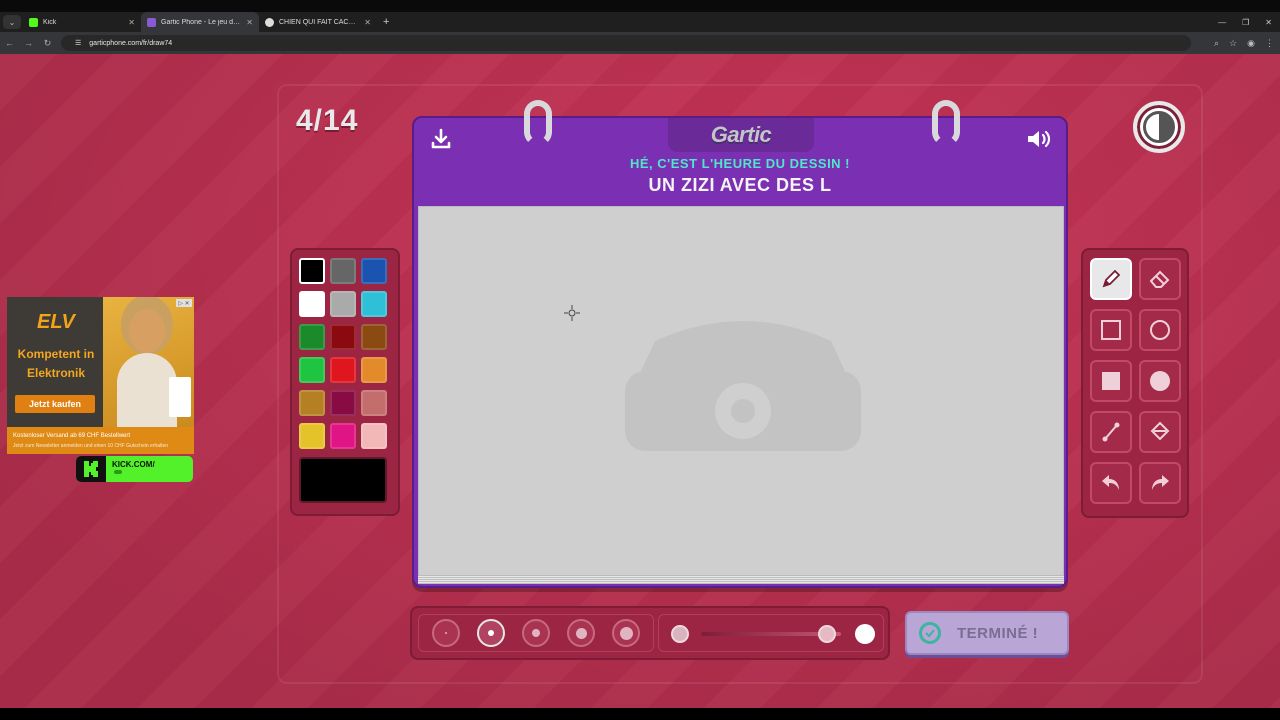  I want to click on gartic-favicon-icon, so click(151, 22).